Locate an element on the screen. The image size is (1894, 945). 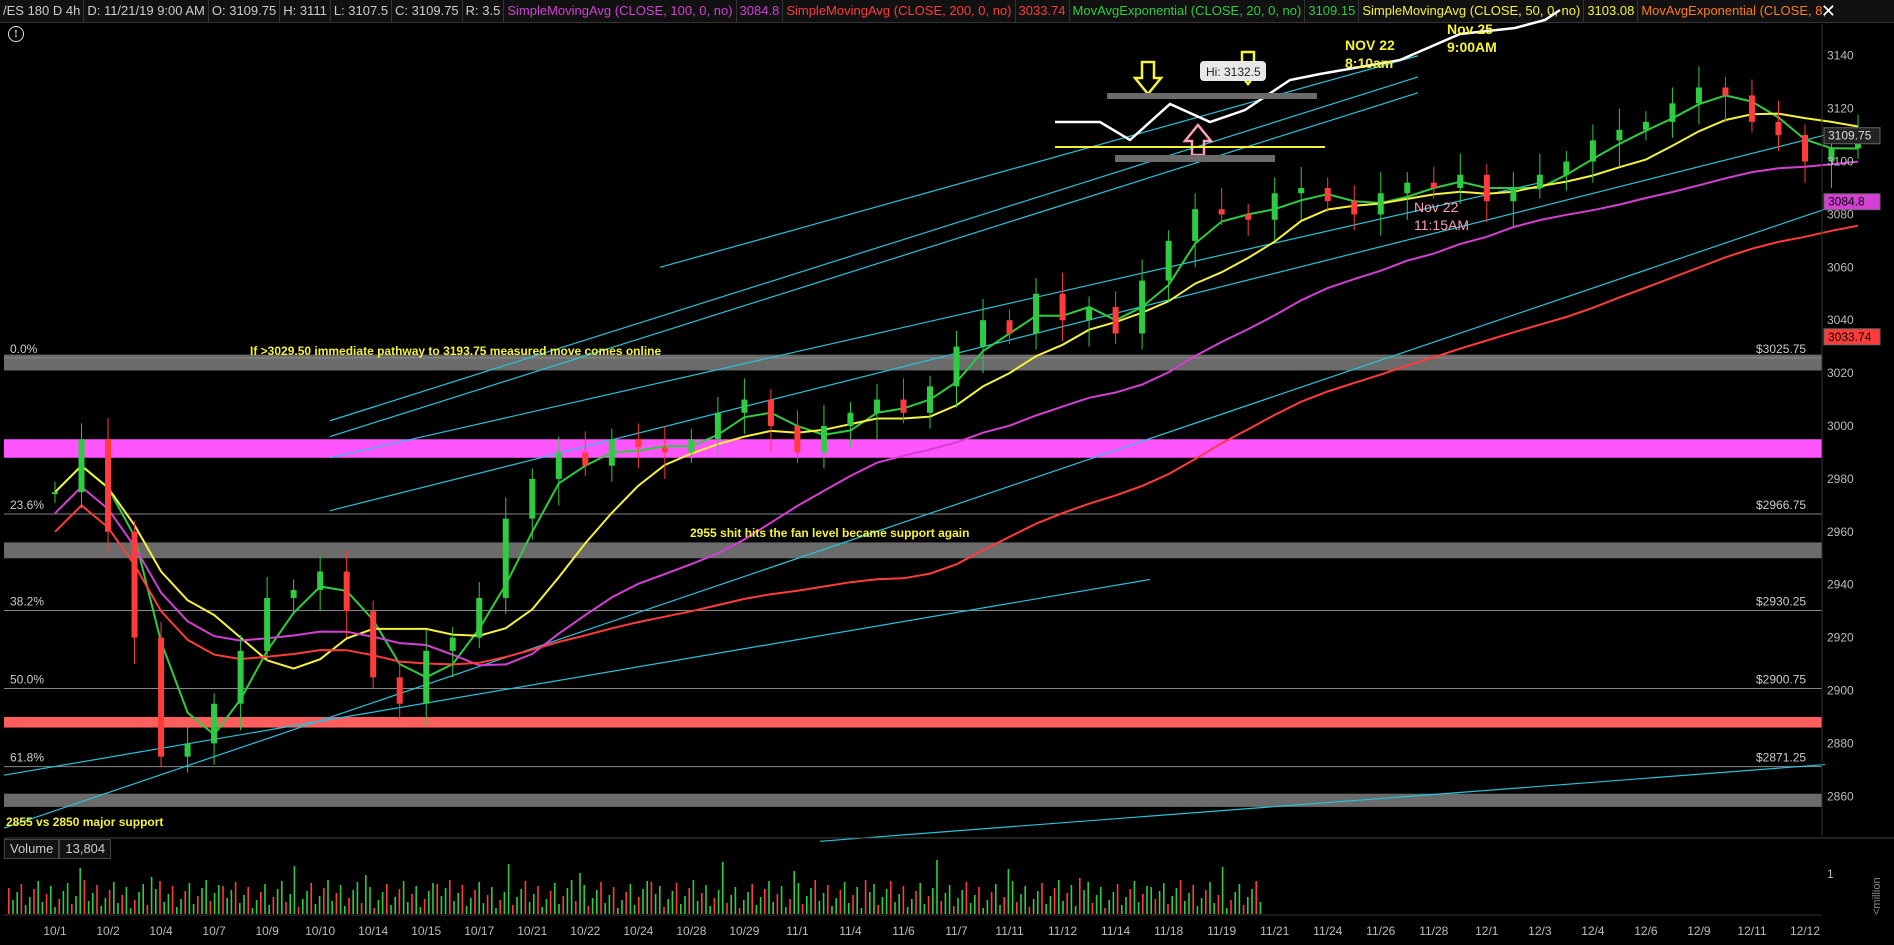
volume-unit-label: <million is located at coordinates (1877, 896).